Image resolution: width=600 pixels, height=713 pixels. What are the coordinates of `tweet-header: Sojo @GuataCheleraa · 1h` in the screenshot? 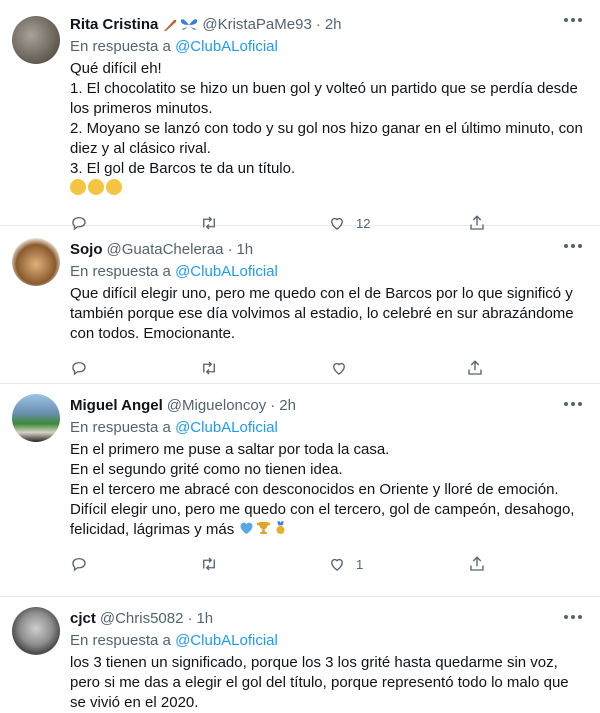 It's located at (162, 250).